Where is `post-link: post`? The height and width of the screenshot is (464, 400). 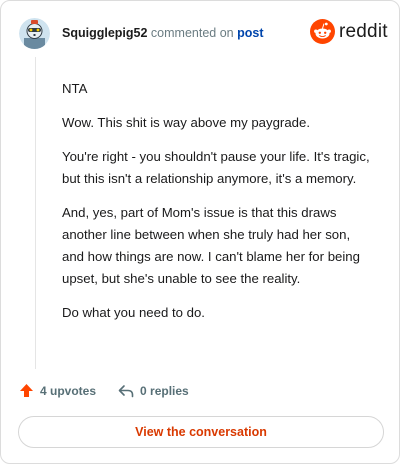 post-link: post is located at coordinates (250, 33).